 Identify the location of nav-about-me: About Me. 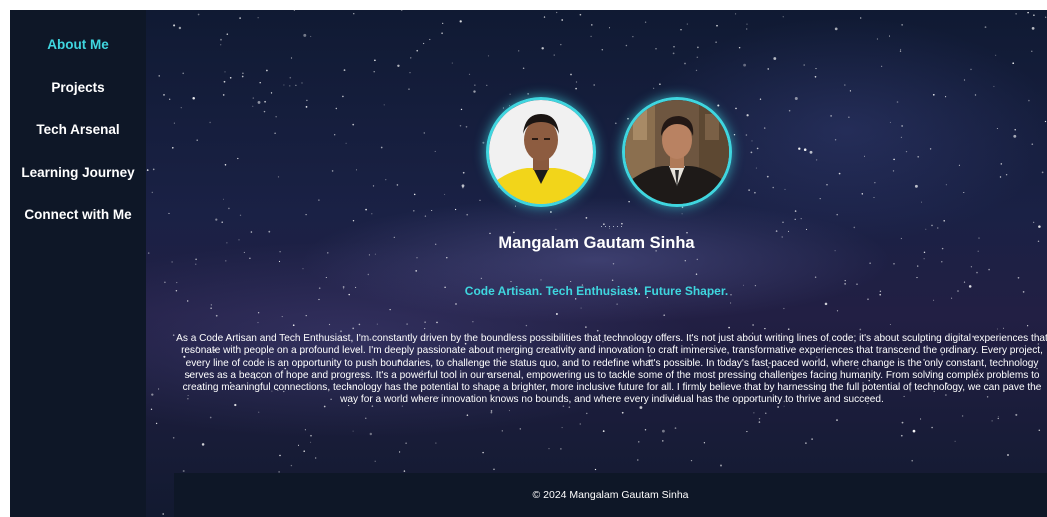
(78, 44).